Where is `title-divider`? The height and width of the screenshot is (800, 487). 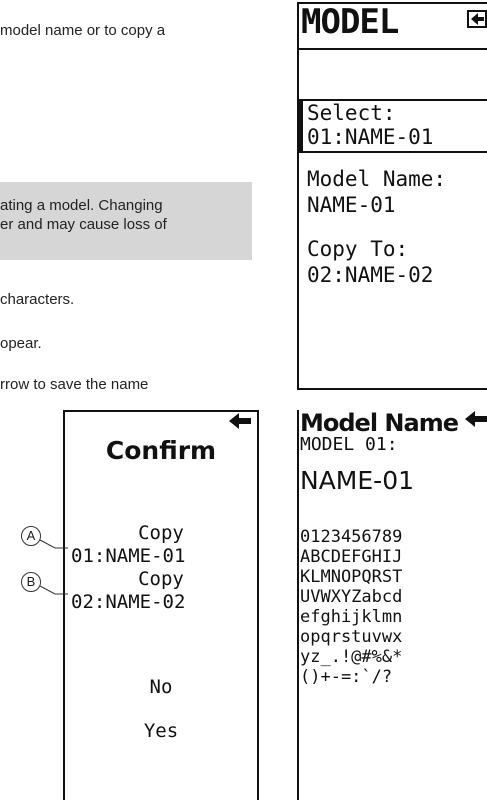
title-divider is located at coordinates (393, 49).